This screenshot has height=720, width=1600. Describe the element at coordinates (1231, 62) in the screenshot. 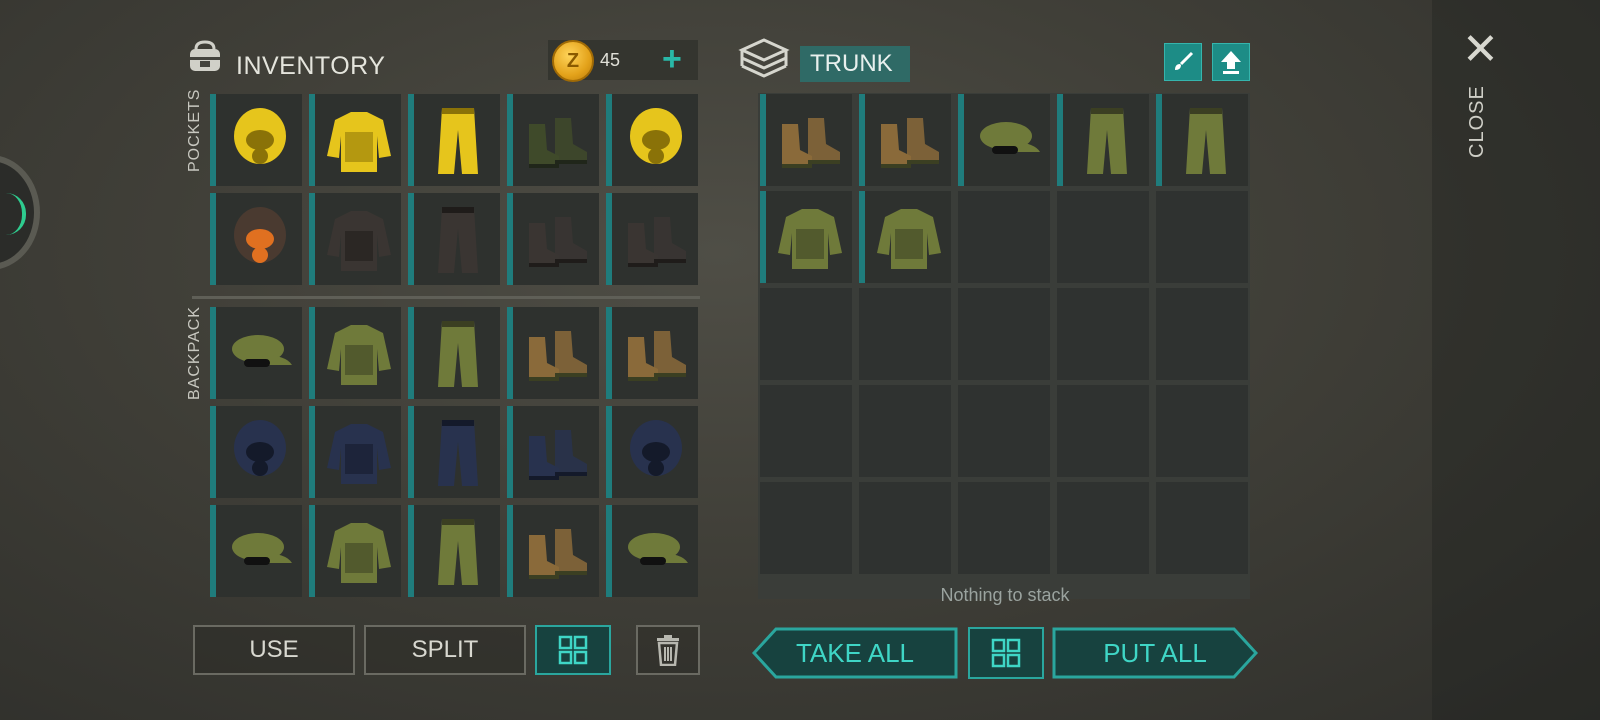

I see `upload-button` at that location.